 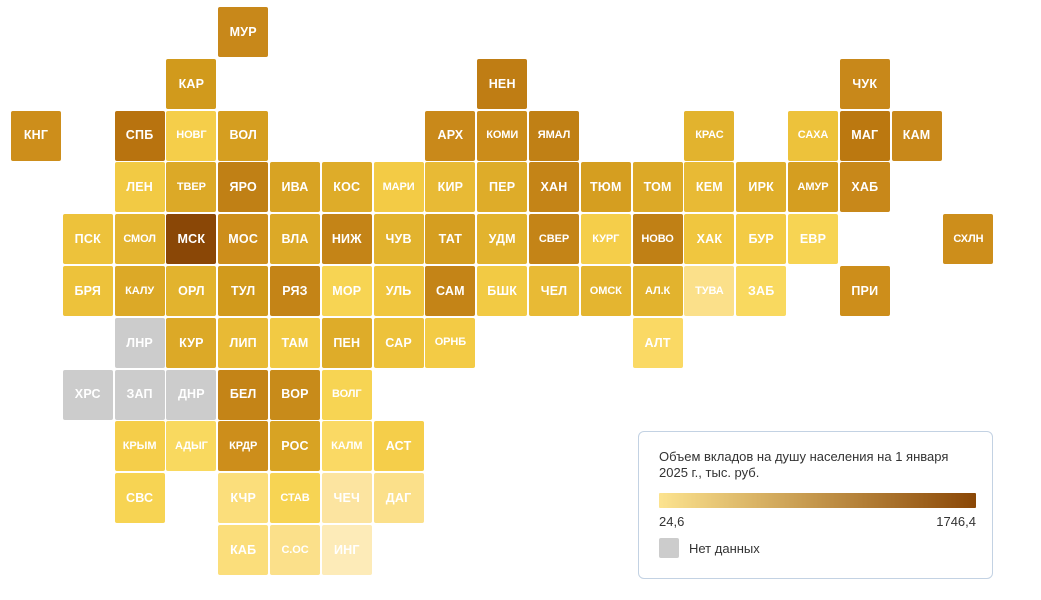 I want to click on map-tile-уль: УЛЬ, so click(x=398, y=291).